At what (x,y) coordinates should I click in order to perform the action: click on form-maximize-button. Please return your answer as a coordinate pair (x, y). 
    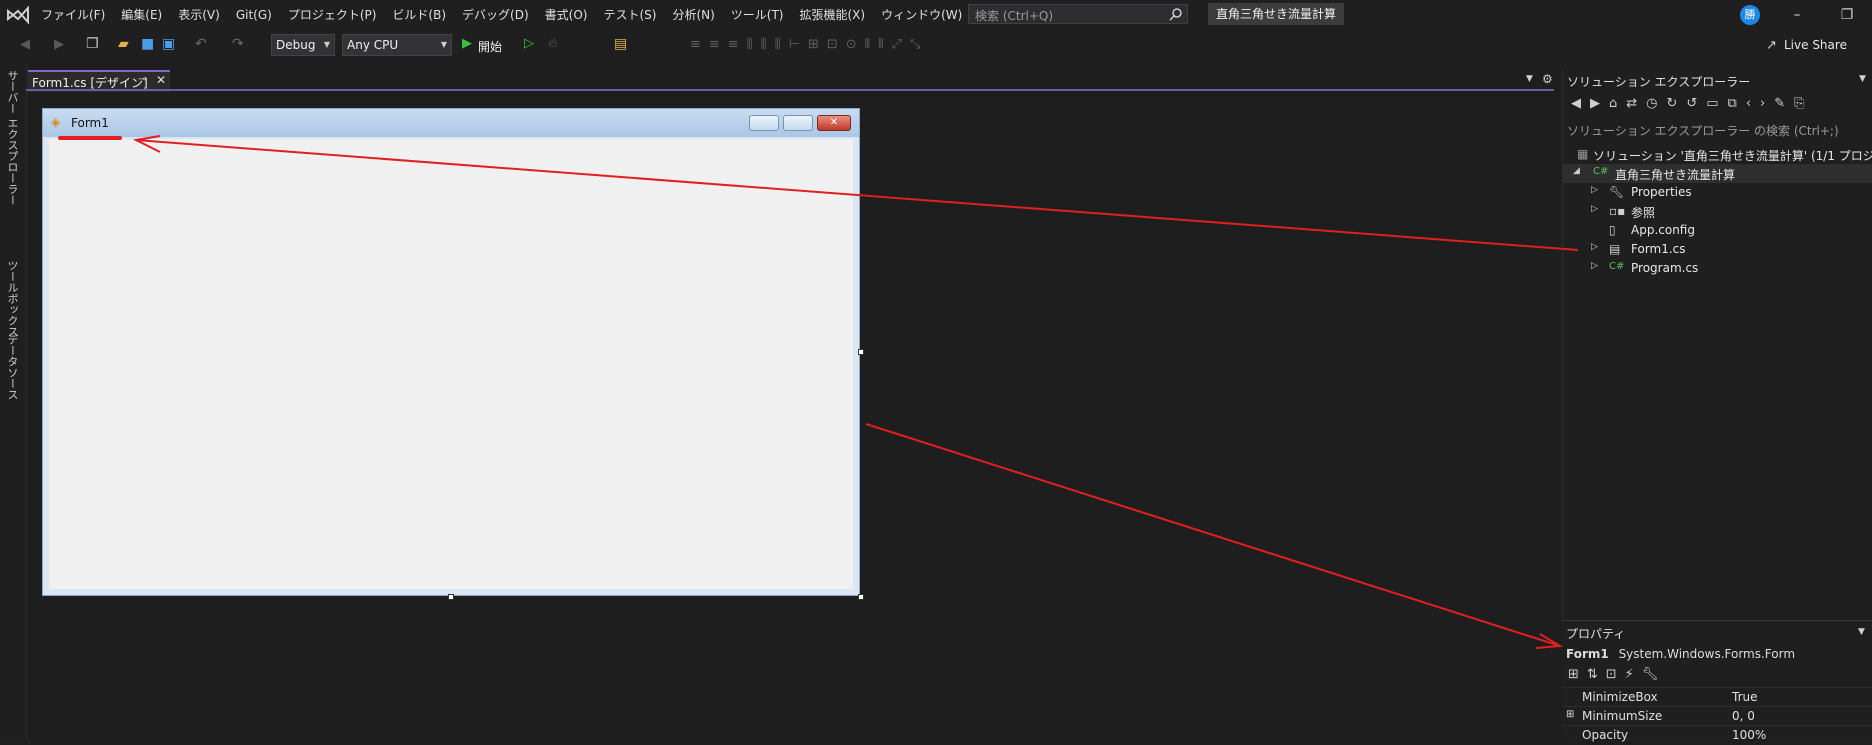
    Looking at the image, I should click on (798, 123).